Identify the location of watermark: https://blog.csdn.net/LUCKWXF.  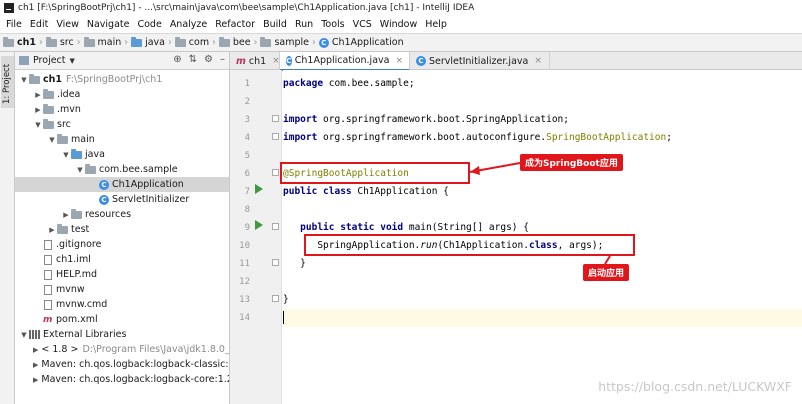
(695, 386).